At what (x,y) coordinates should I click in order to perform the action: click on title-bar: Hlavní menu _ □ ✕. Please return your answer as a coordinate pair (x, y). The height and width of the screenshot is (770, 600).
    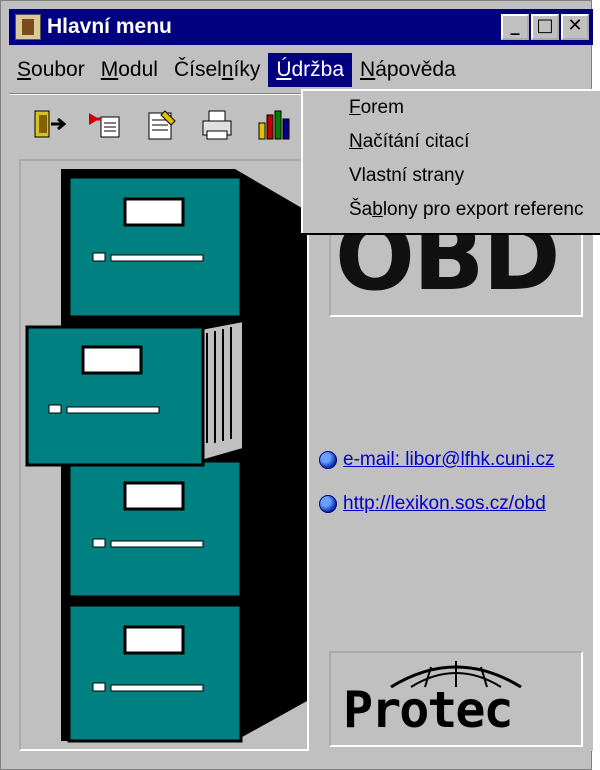
    Looking at the image, I should click on (301, 27).